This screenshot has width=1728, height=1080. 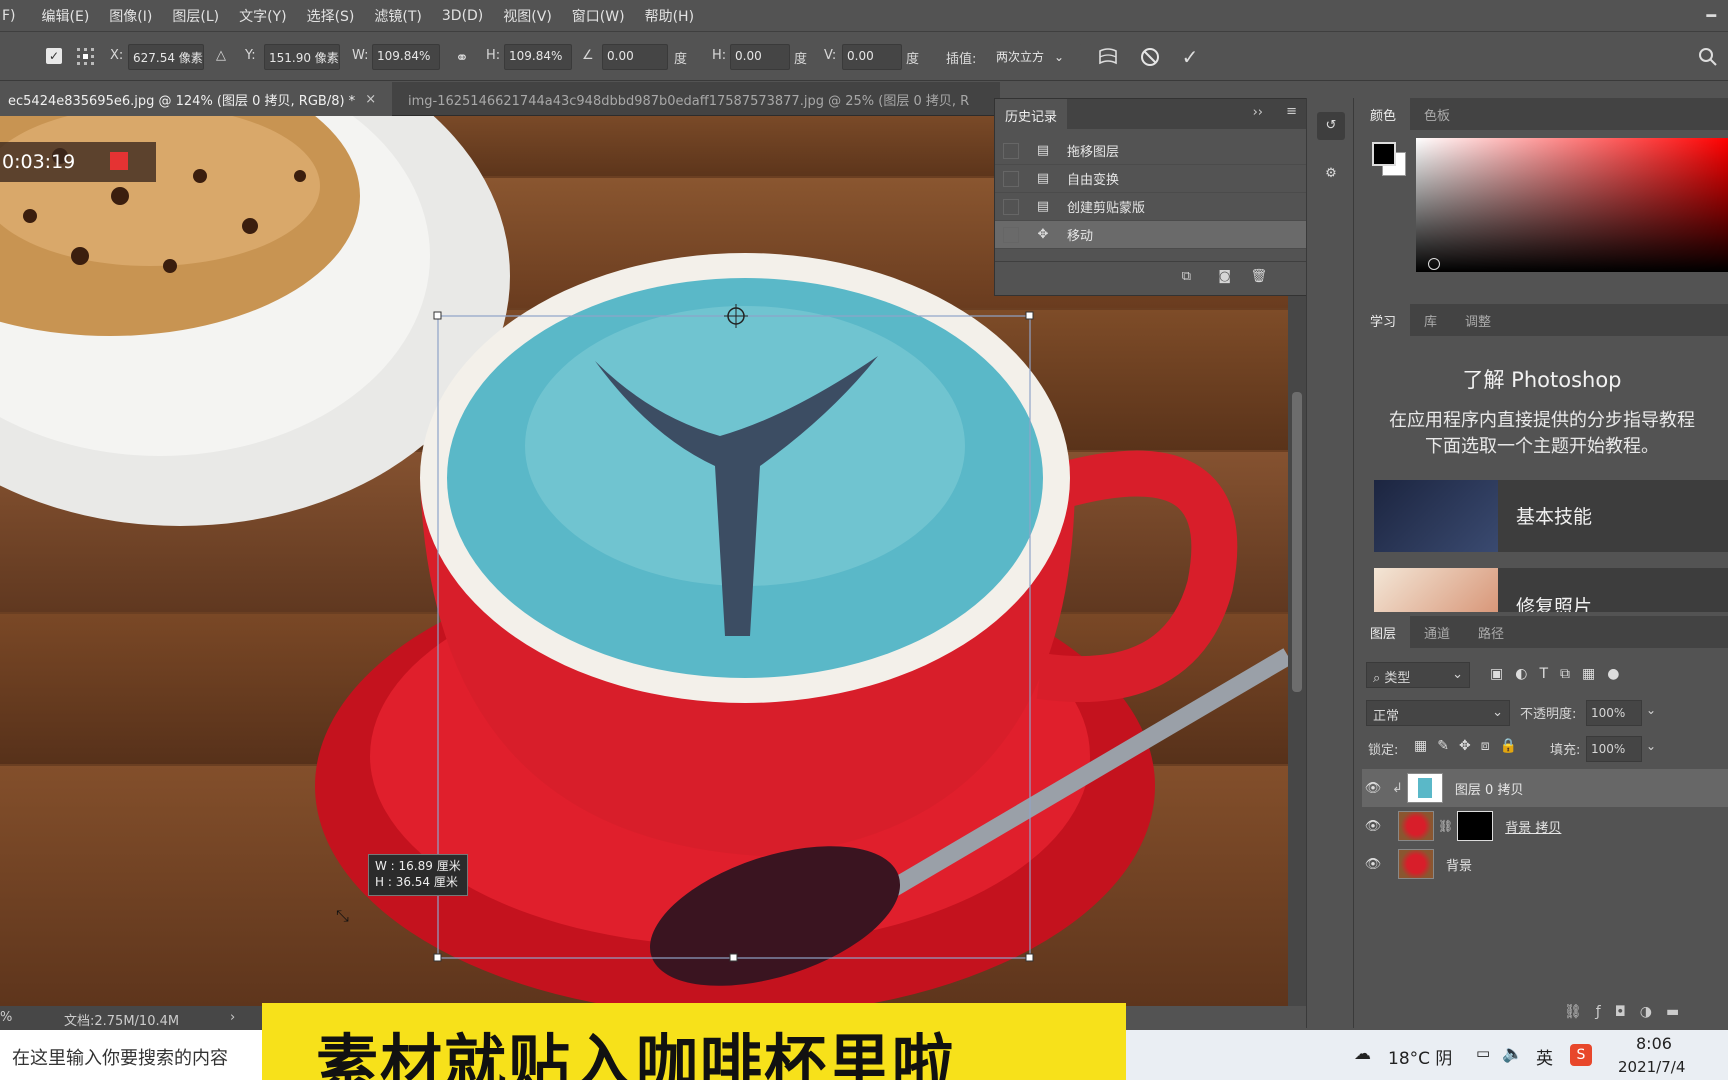 I want to click on opacity-field: 100%, so click(x=1614, y=713).